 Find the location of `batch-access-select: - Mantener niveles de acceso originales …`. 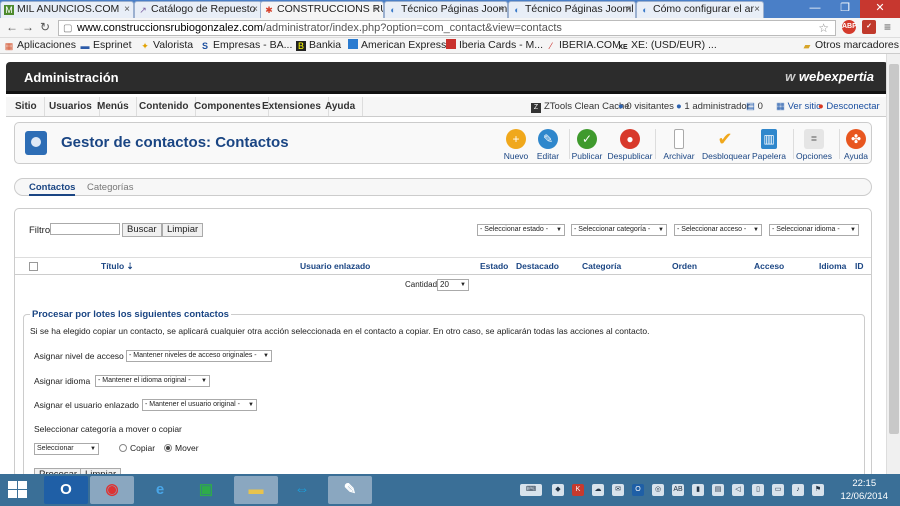

batch-access-select: - Mantener niveles de acceso originales … is located at coordinates (199, 356).